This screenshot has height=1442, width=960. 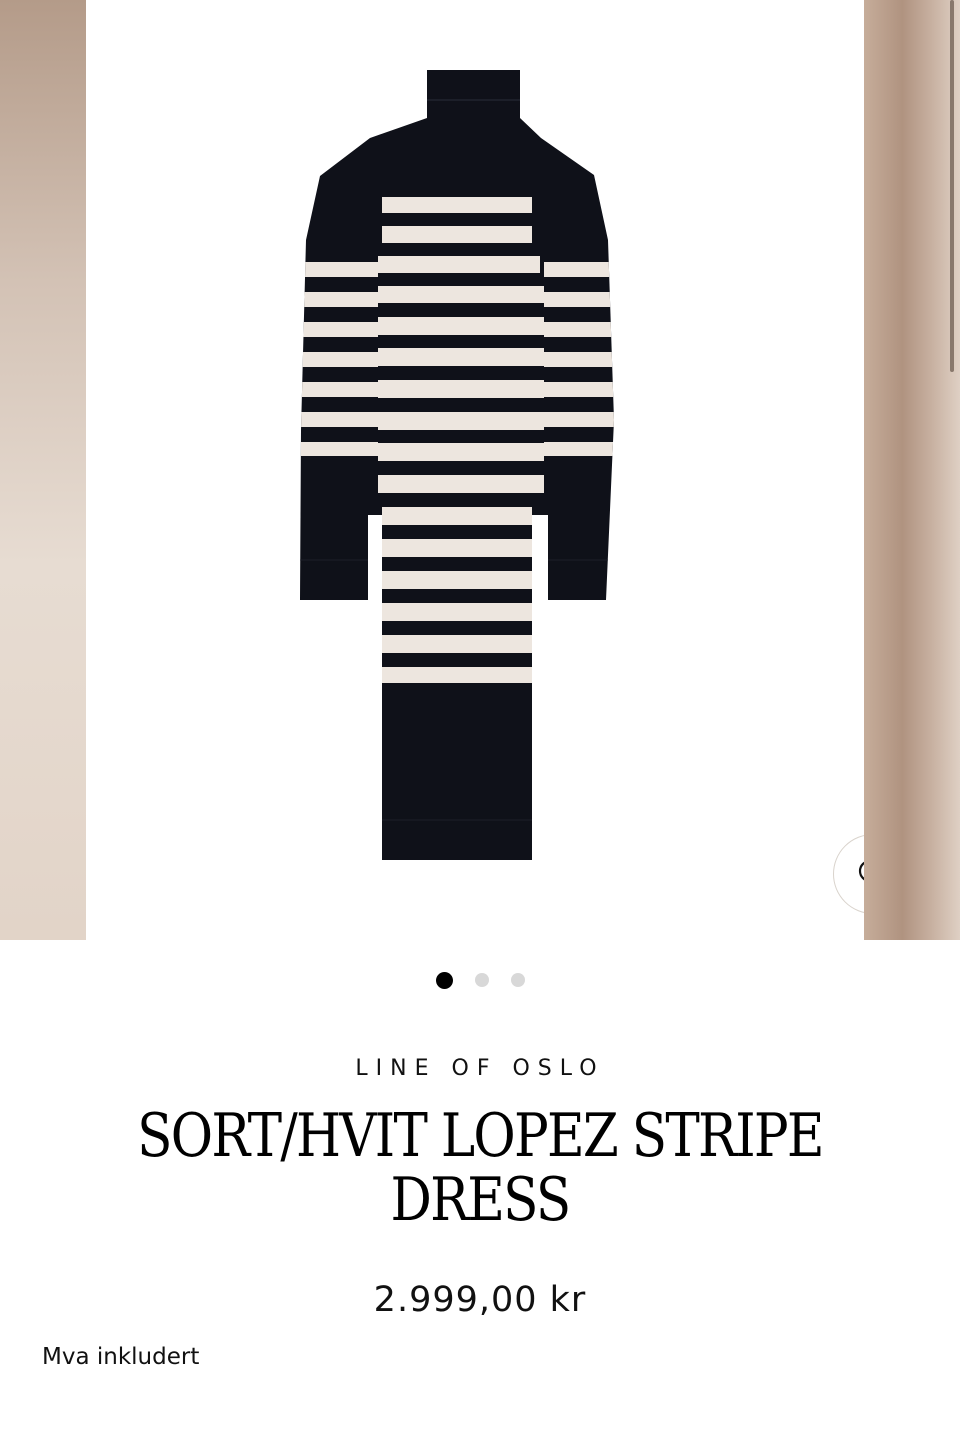 I want to click on gallery-pagination, so click(x=480, y=980).